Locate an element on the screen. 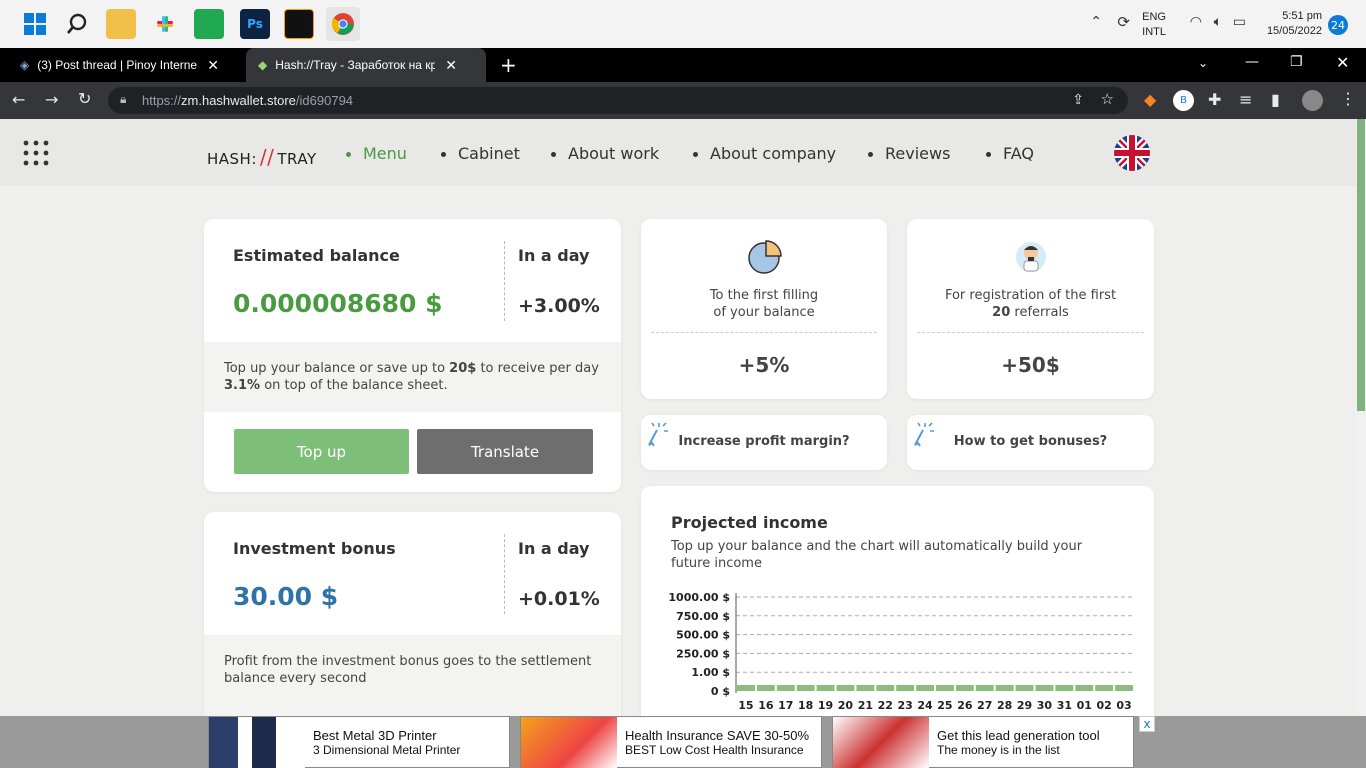 The width and height of the screenshot is (1366, 768). nav-item-menu: Menu is located at coordinates (376, 153).